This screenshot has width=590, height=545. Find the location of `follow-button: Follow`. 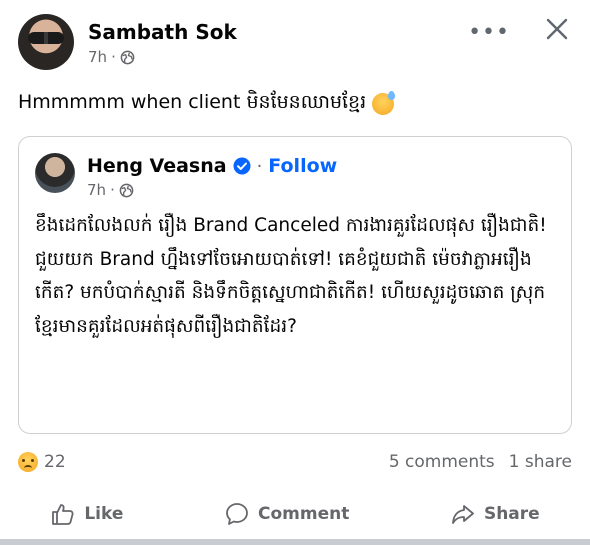

follow-button: Follow is located at coordinates (302, 166).